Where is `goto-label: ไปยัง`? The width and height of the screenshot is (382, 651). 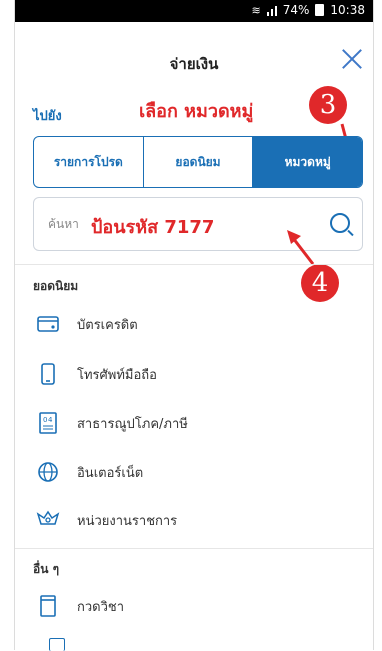 goto-label: ไปยัง is located at coordinates (47, 116).